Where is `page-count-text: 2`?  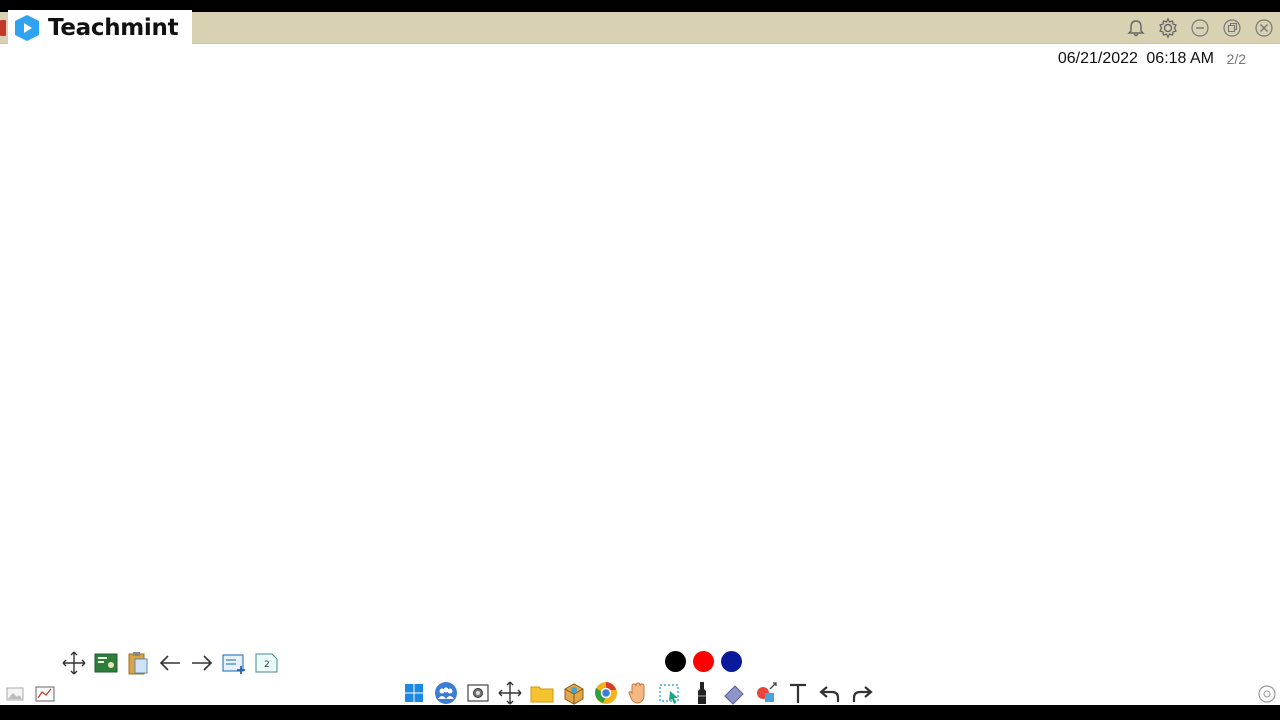 page-count-text: 2 is located at coordinates (267, 665).